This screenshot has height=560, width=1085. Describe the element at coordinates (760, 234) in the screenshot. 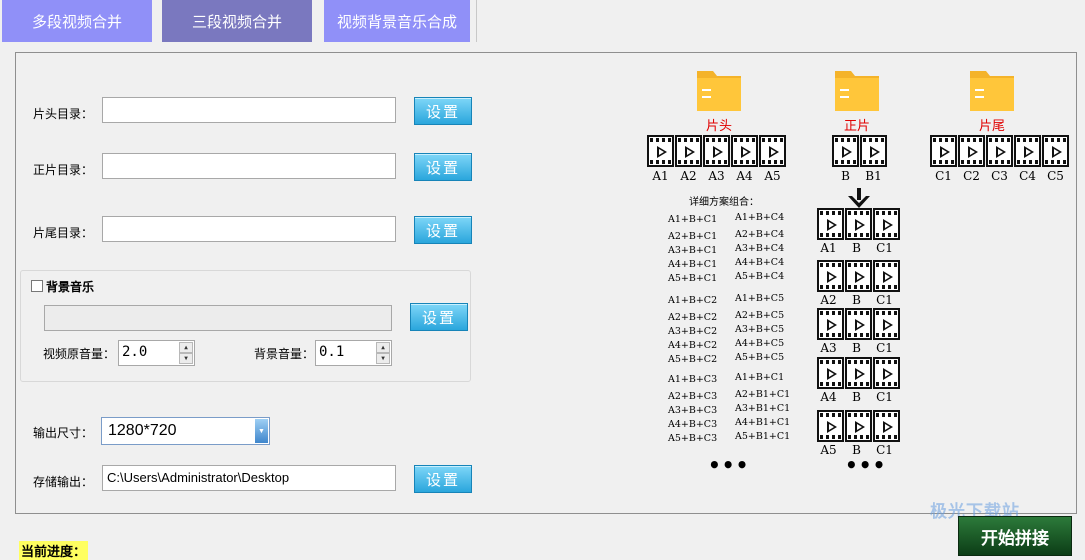

I see `combo-text: A2+B+C4` at that location.